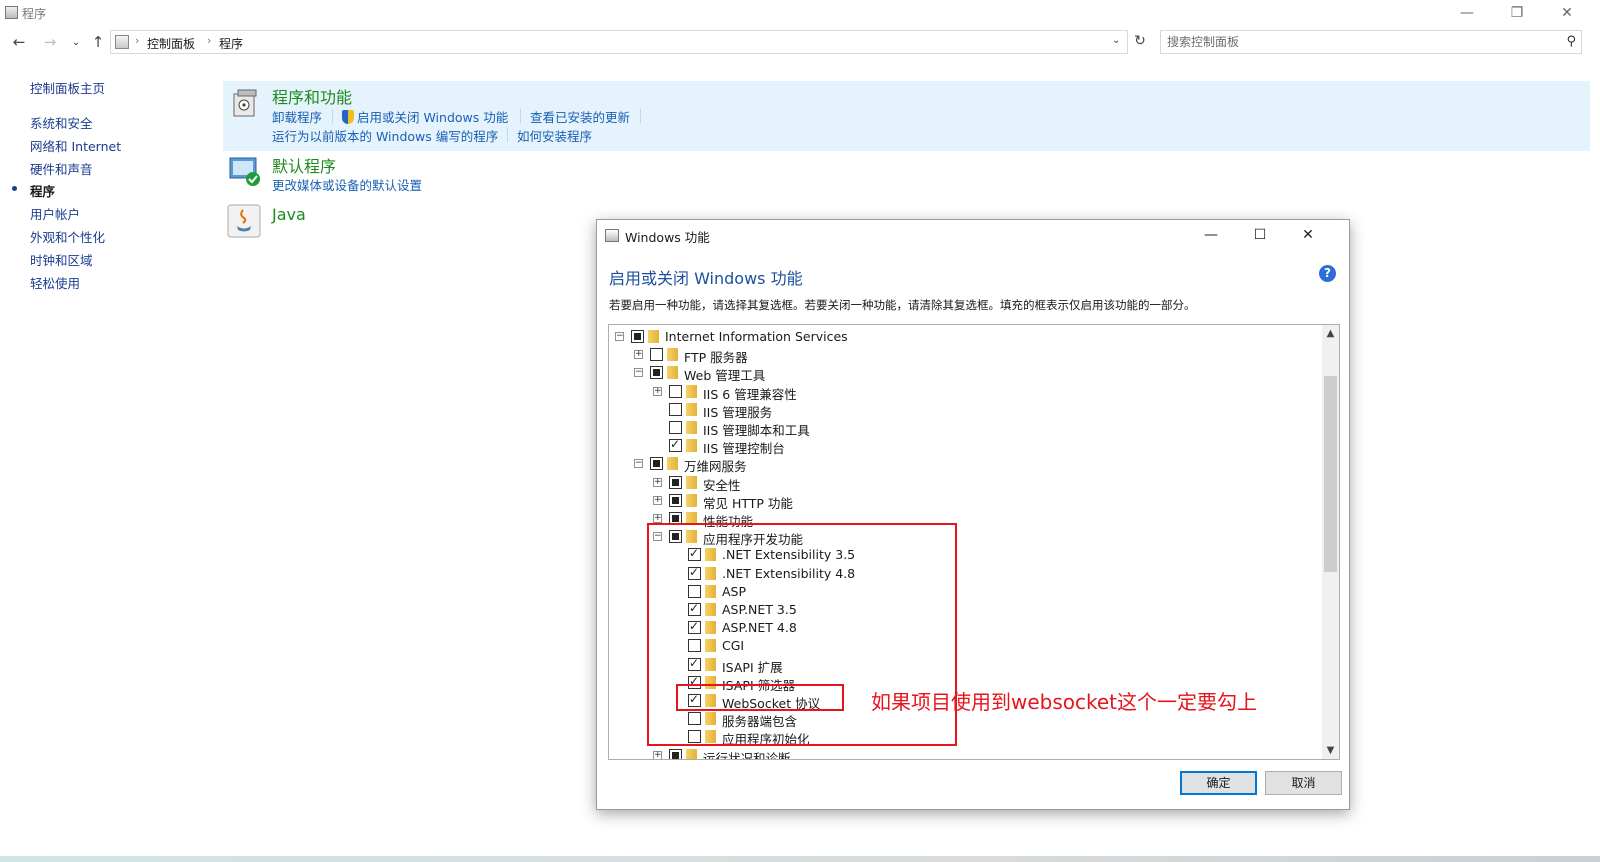 Image resolution: width=1600 pixels, height=862 pixels. What do you see at coordinates (1260, 235) in the screenshot?
I see `dialog-maximize-button: ☐` at bounding box center [1260, 235].